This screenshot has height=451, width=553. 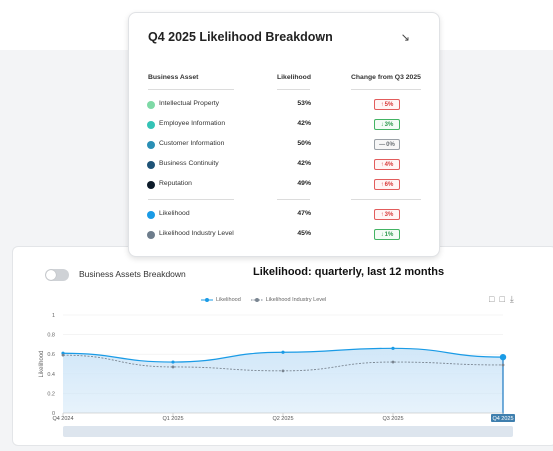 I want to click on change-value: 5%, so click(x=389, y=104).